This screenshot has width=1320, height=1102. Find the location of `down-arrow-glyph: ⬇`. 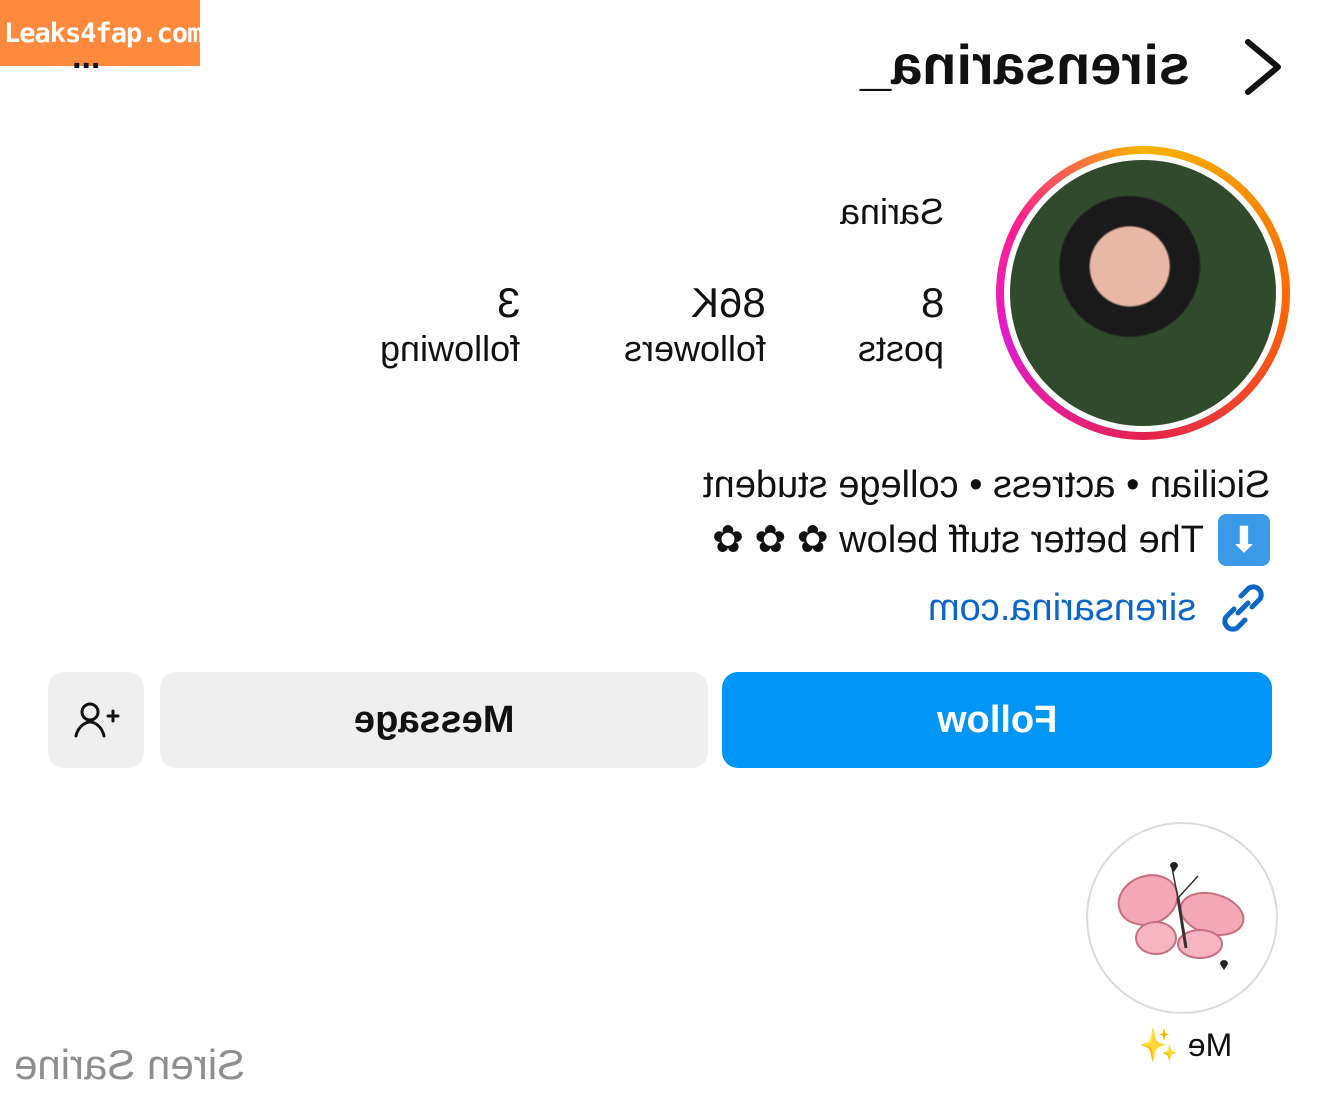

down-arrow-glyph: ⬇ is located at coordinates (1244, 539).